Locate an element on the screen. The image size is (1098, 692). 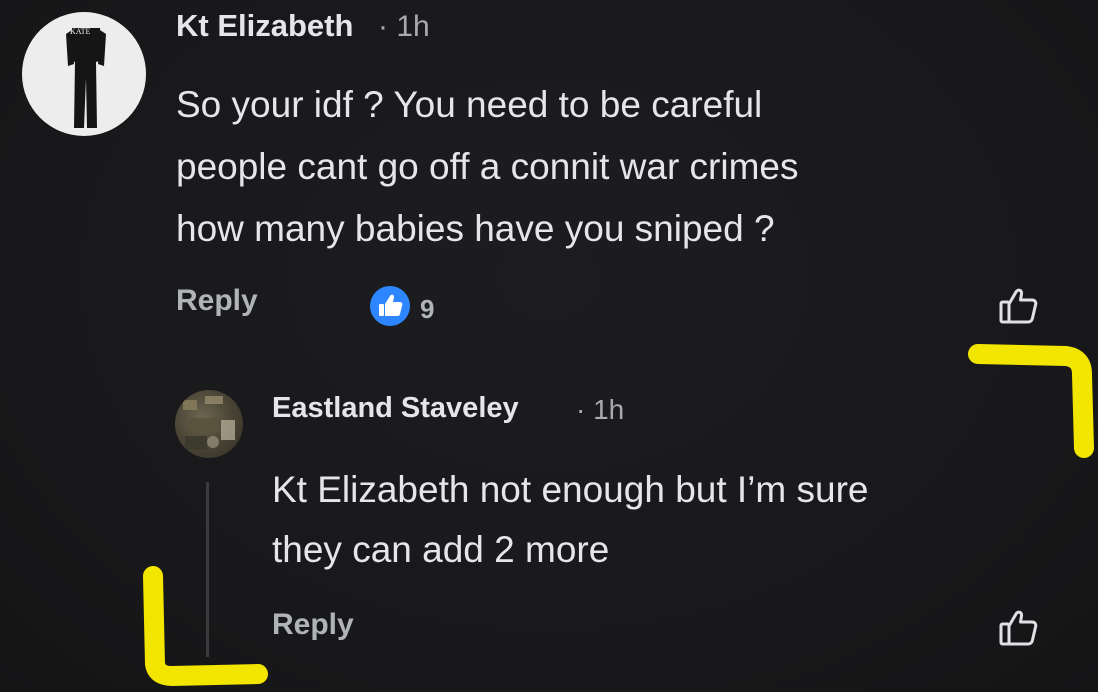
reply-timestamp: · 1h is located at coordinates (600, 409).